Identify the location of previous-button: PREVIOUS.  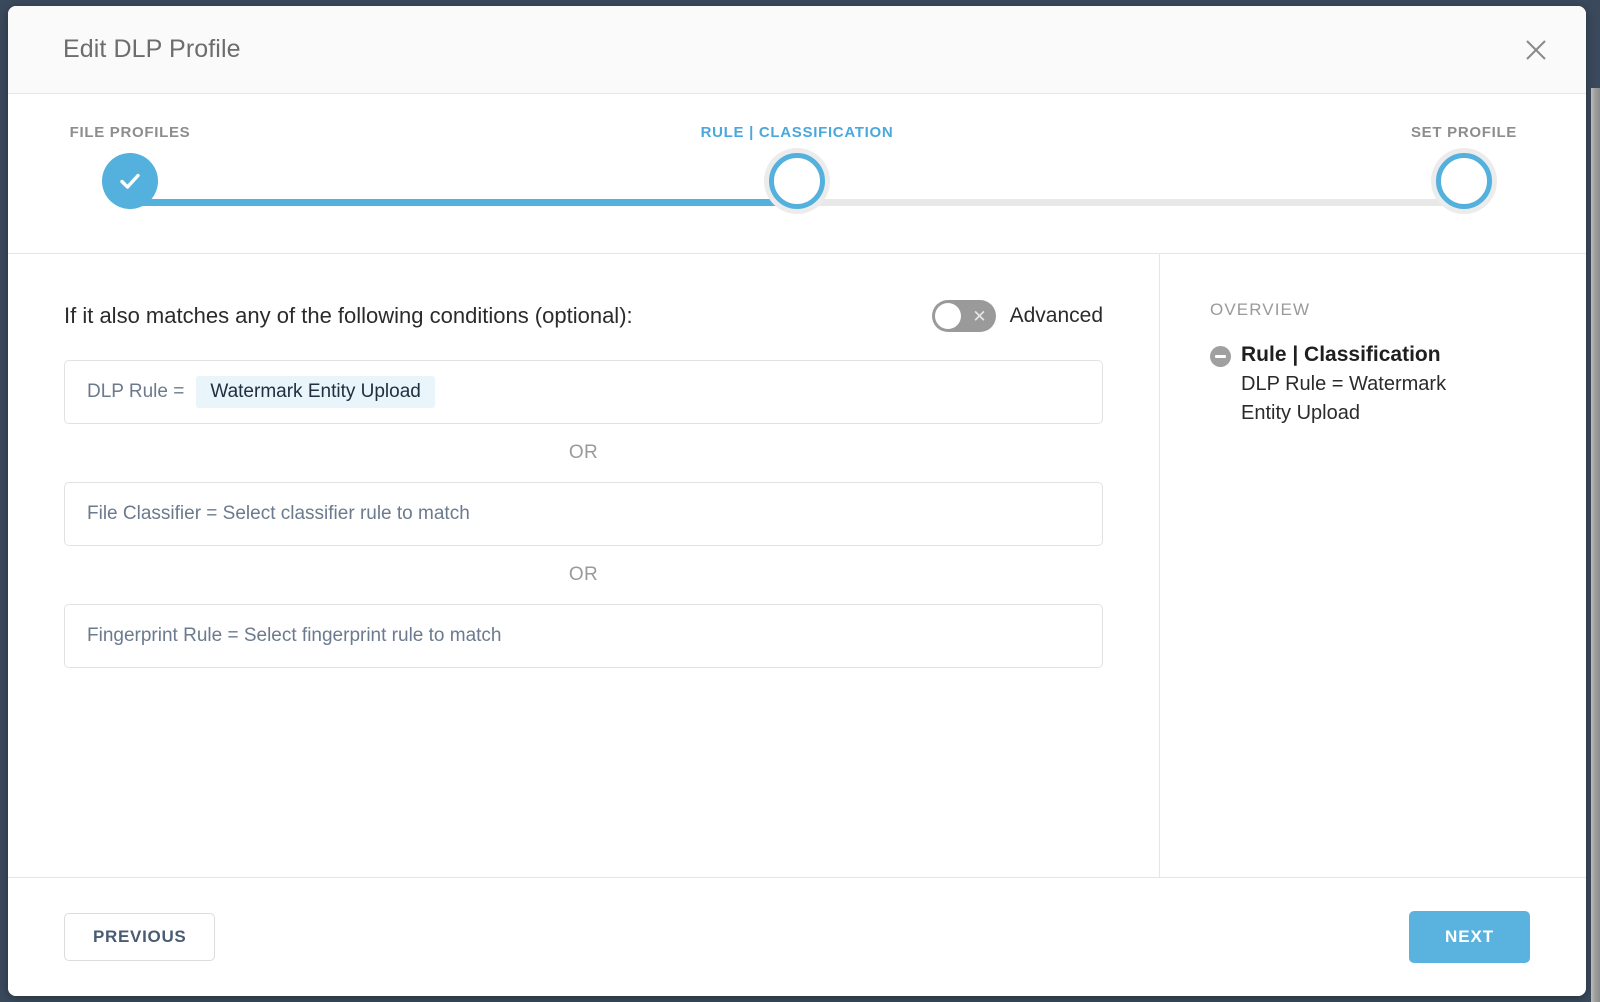
(140, 937).